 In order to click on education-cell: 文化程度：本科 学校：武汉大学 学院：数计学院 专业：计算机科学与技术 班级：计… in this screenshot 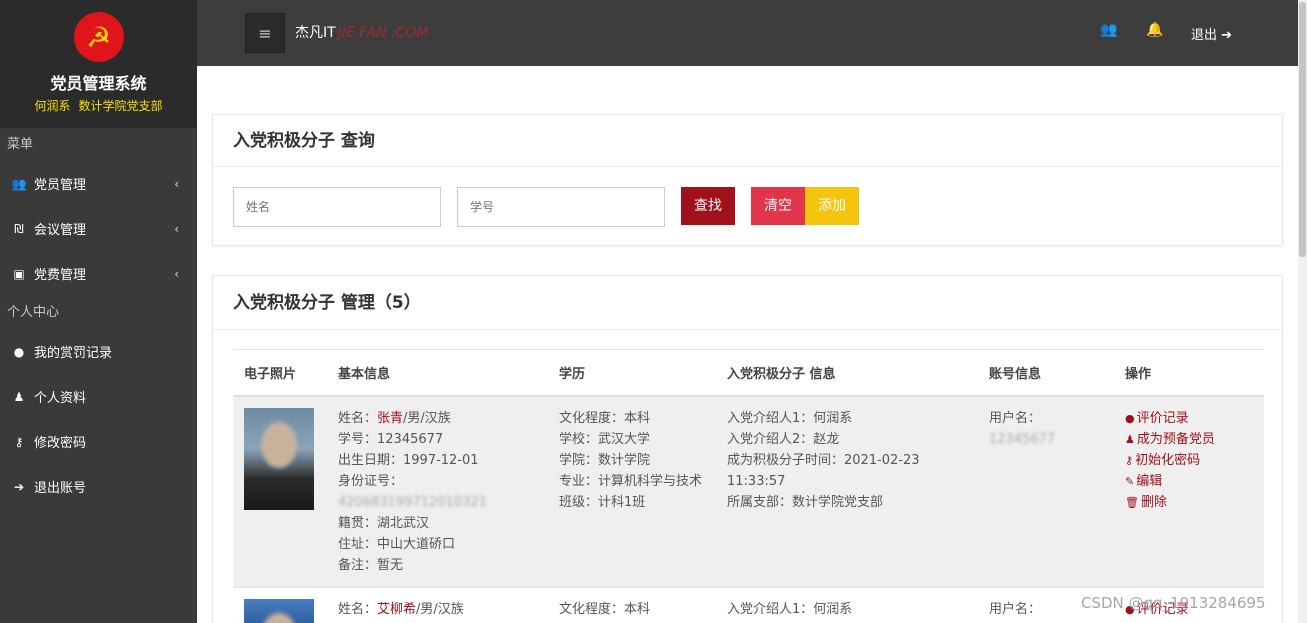, I will do `click(632, 491)`.